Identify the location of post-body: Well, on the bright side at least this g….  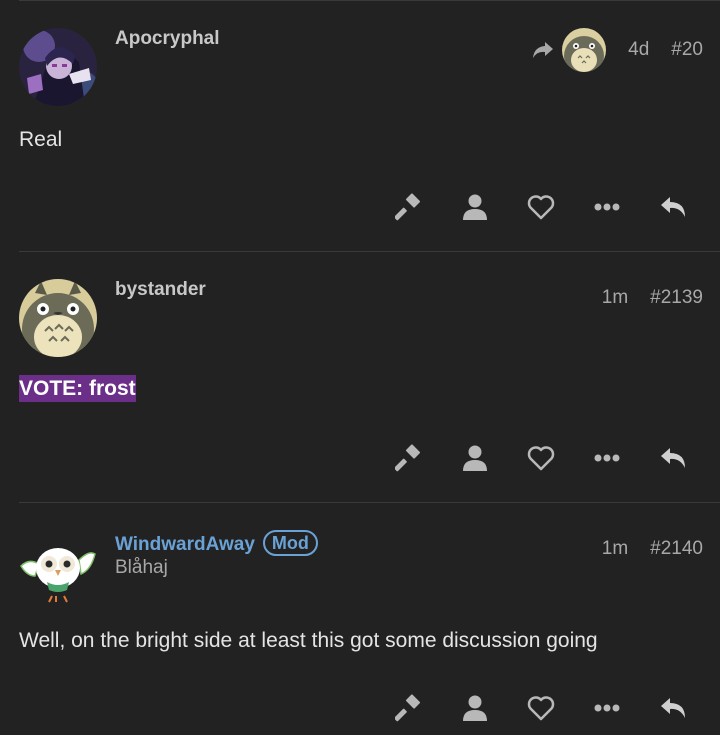
(308, 640).